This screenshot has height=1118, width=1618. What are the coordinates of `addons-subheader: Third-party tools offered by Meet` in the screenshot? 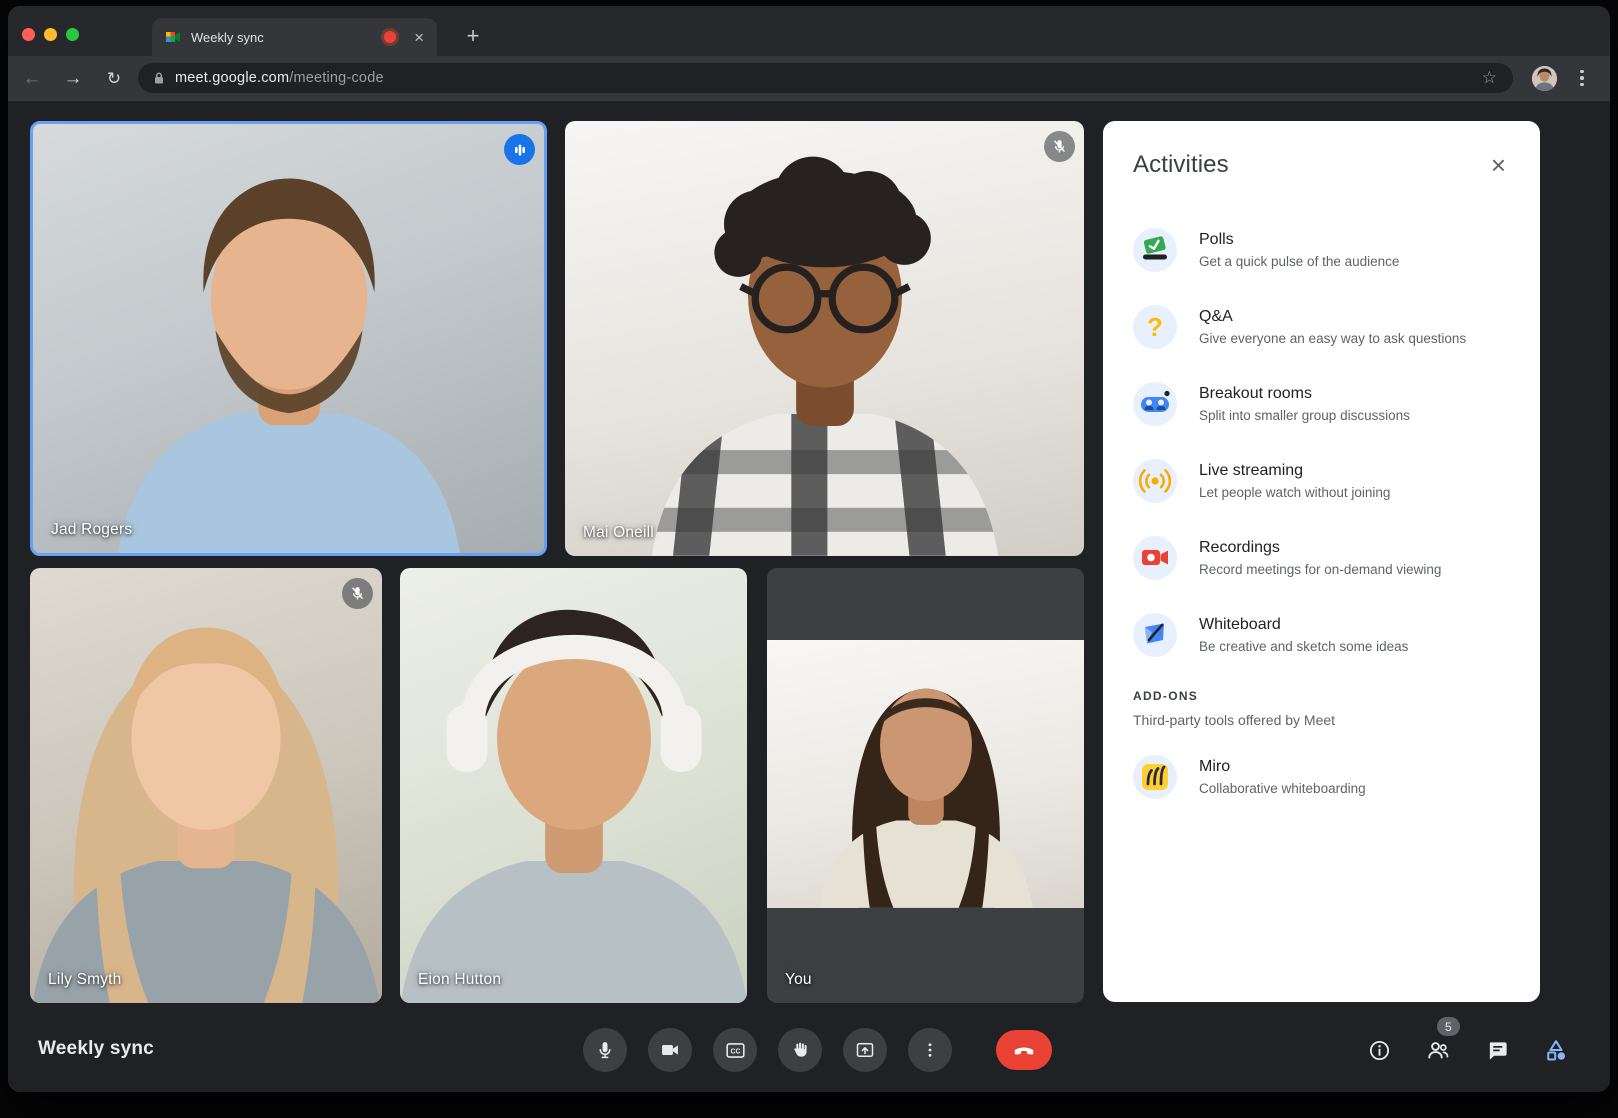 It's located at (1234, 720).